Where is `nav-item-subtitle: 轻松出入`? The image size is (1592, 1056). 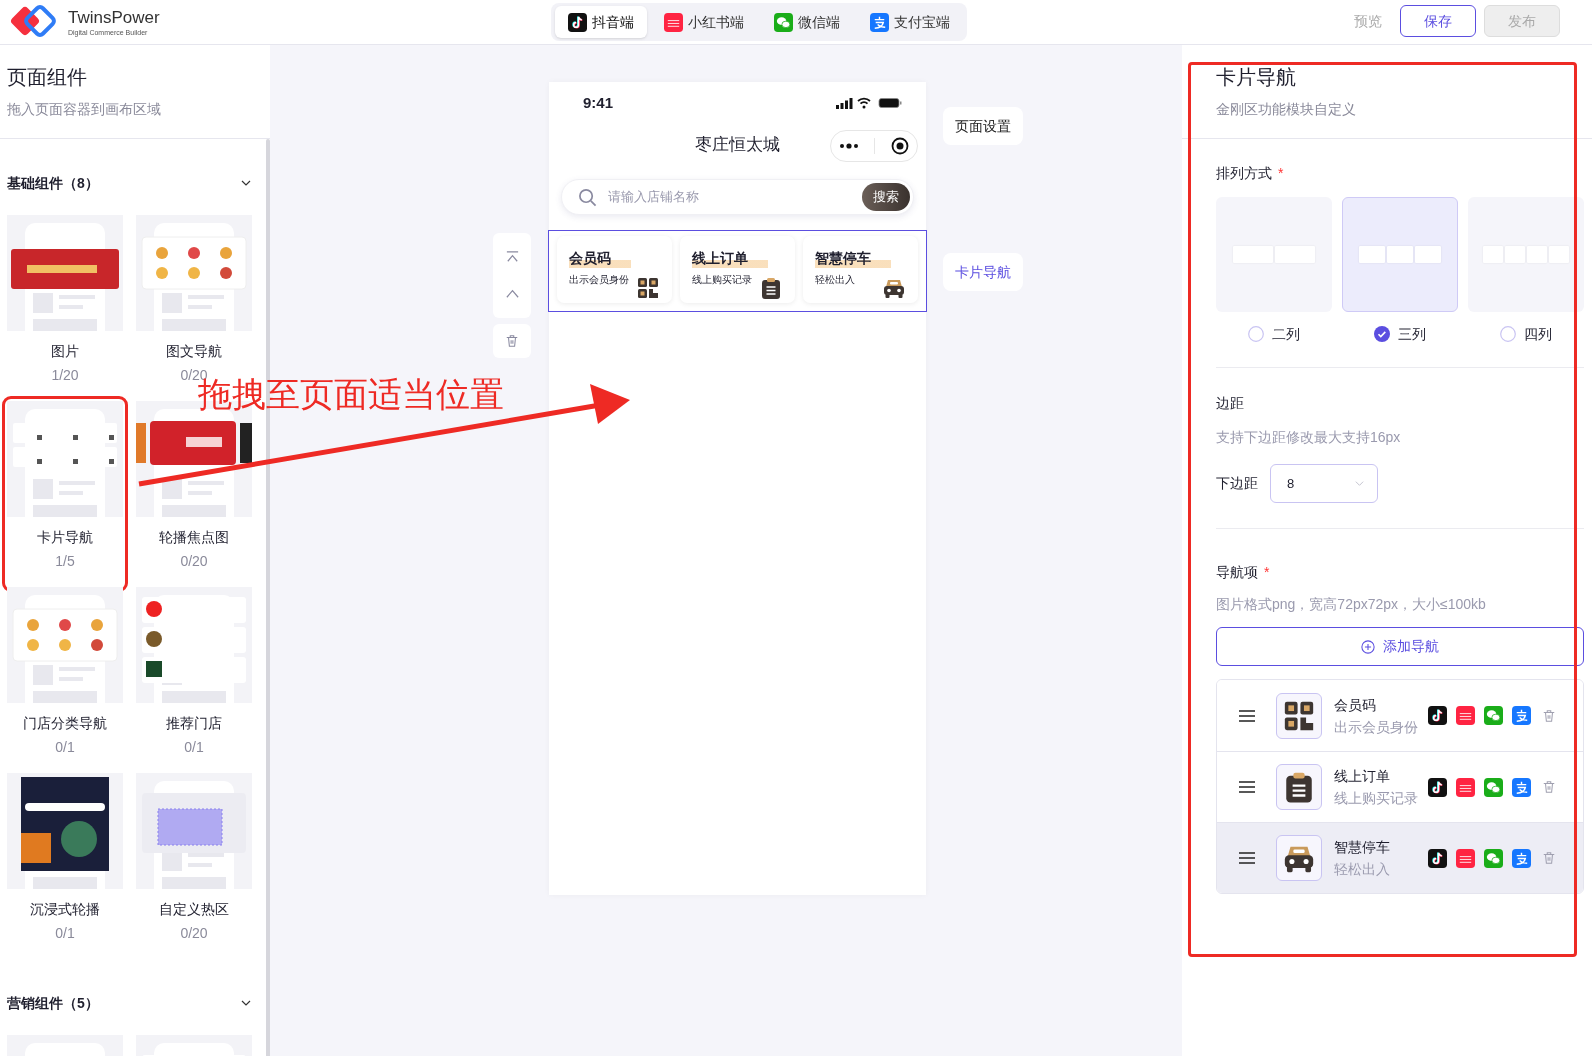
nav-item-subtitle: 轻松出入 is located at coordinates (1362, 869).